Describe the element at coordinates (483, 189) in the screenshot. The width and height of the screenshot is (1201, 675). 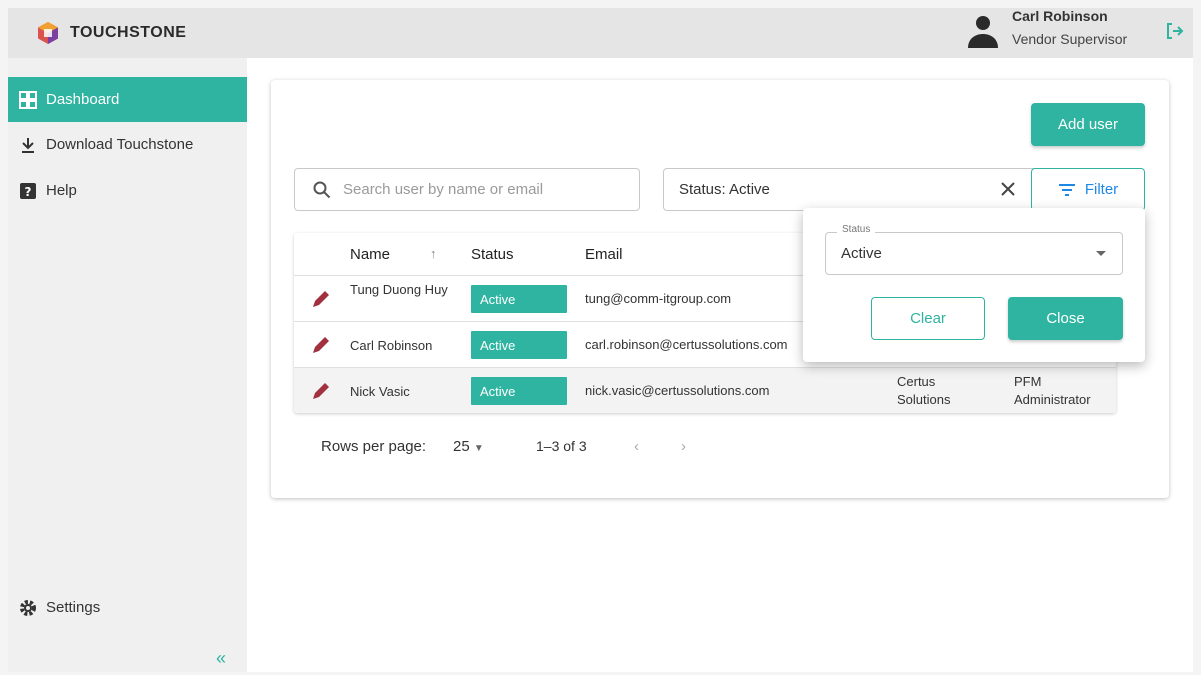
I see `search-input` at that location.